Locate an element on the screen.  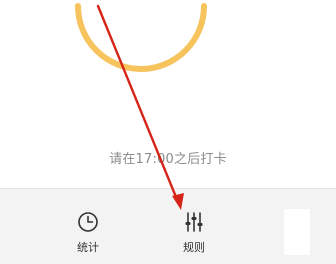
tab-statistics-label: 统计 is located at coordinates (88, 247).